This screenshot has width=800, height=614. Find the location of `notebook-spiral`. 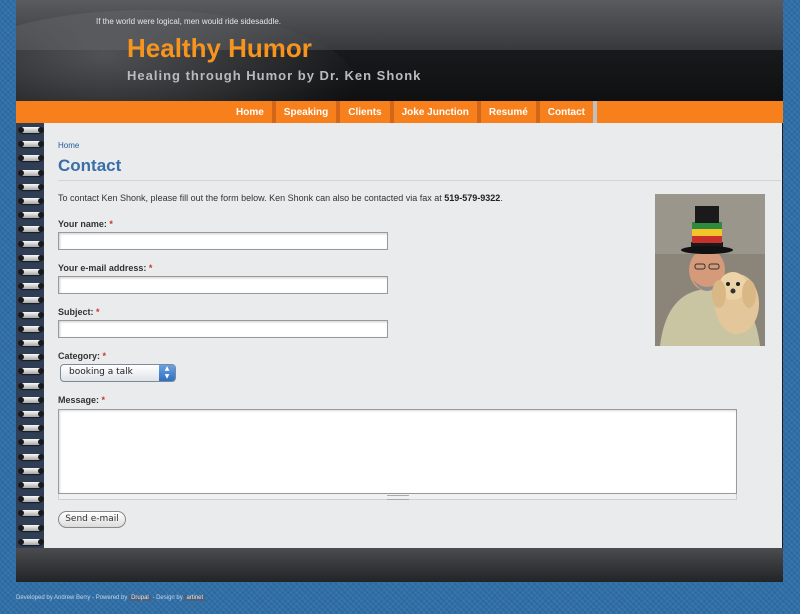

notebook-spiral is located at coordinates (30, 335).